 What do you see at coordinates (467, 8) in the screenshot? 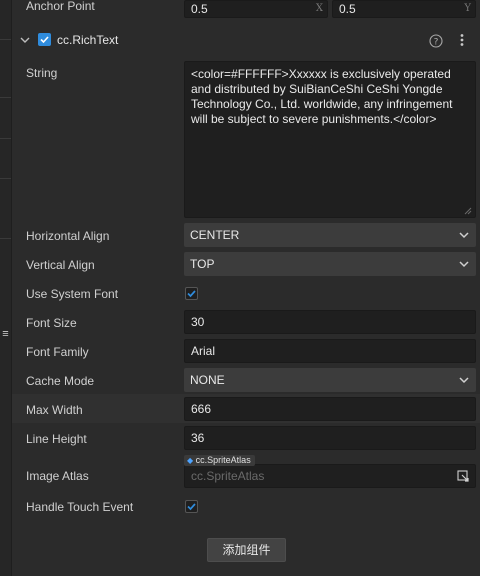
I see `y-axis-label: Y` at bounding box center [467, 8].